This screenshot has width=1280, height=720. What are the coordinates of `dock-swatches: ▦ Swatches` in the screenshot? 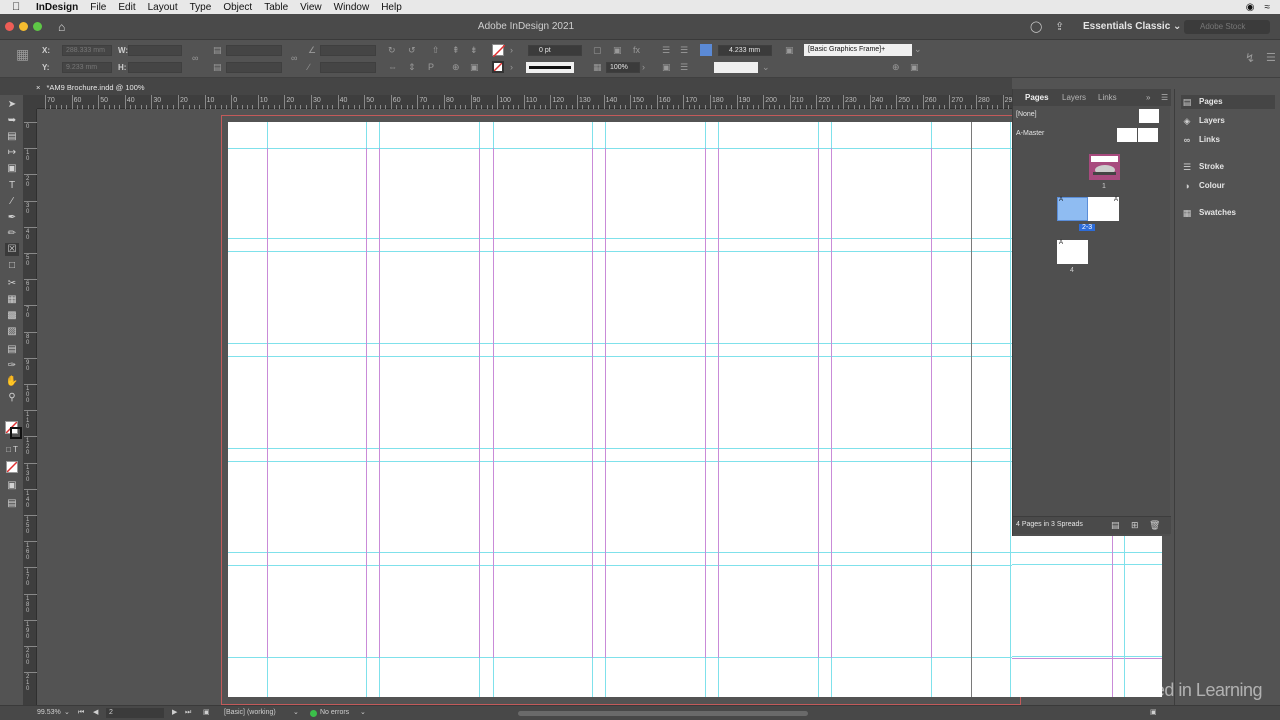 It's located at (1216, 213).